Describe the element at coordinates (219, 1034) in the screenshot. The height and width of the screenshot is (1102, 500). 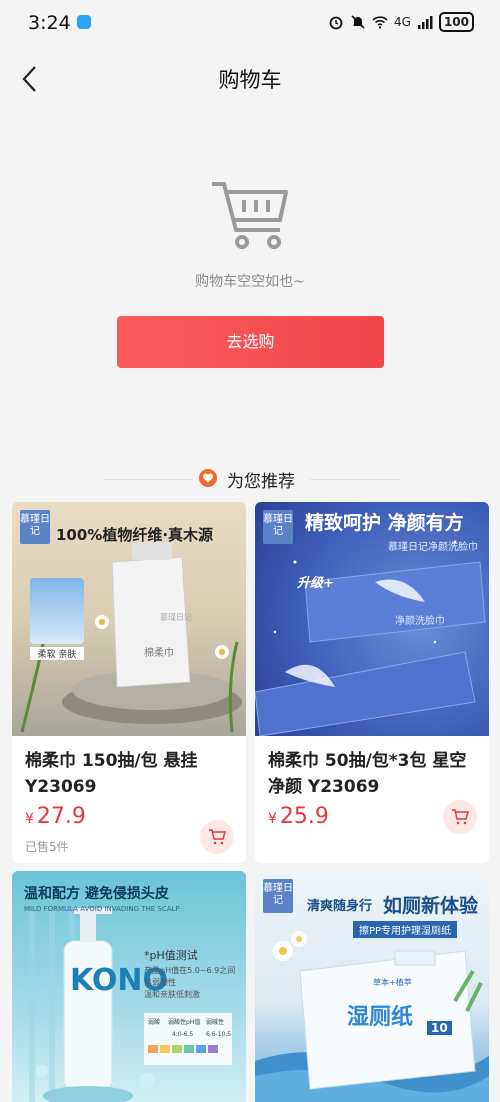
I see `ph-table-cell: 6.6-10.5` at that location.